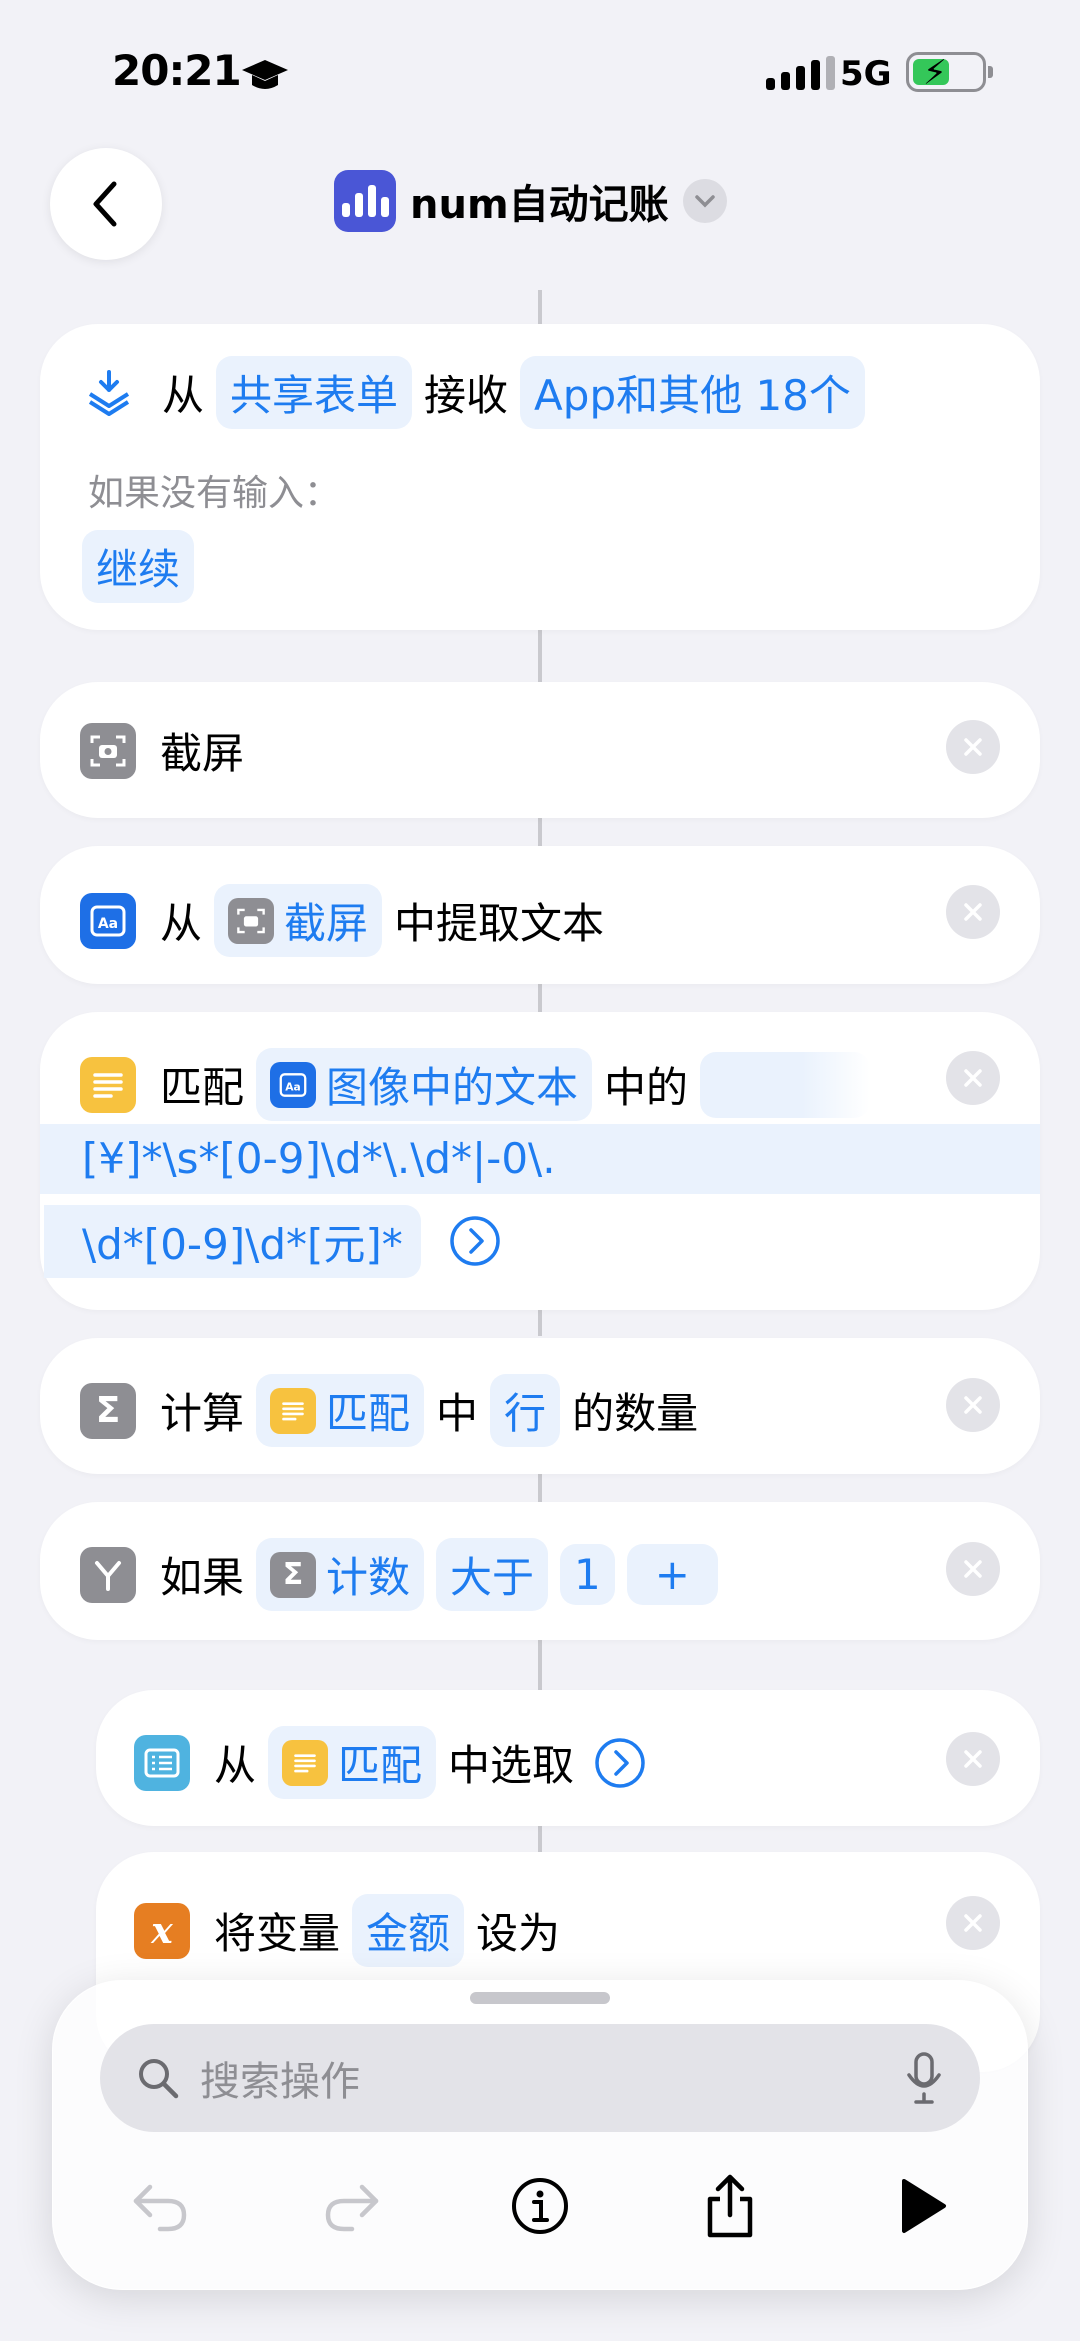 This screenshot has height=2341, width=1080. Describe the element at coordinates (511, 1765) in the screenshot. I see `get-action-label: 中选取` at that location.